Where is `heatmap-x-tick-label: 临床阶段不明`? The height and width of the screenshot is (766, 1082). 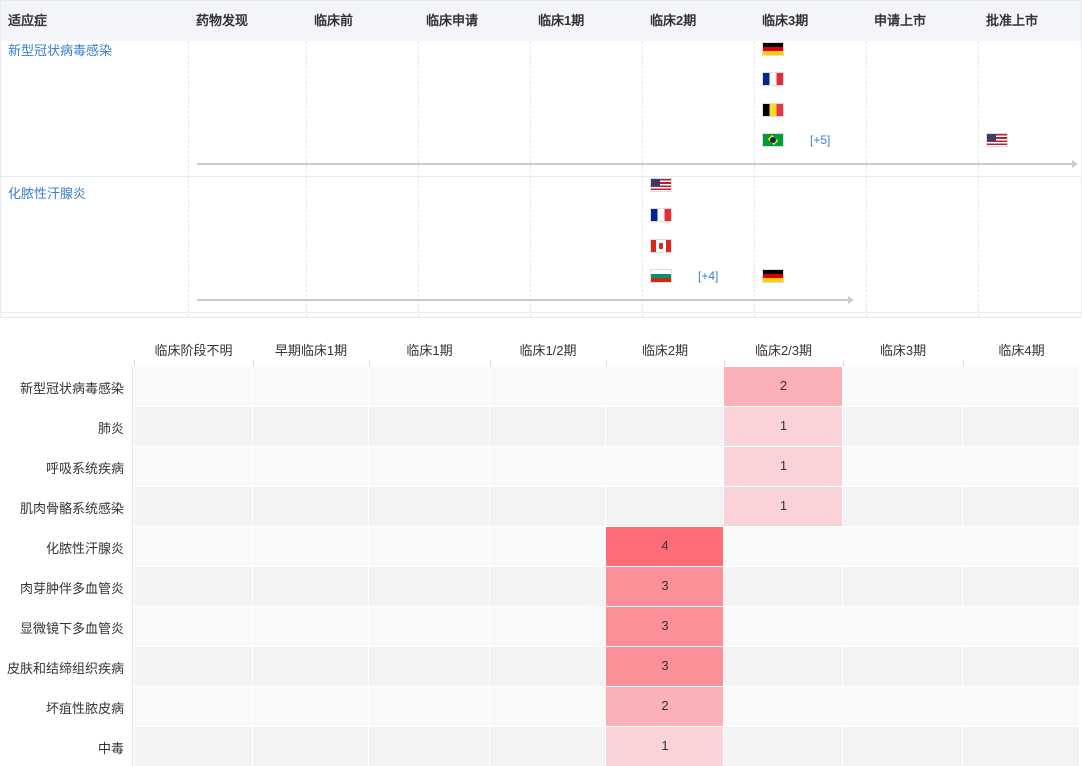
heatmap-x-tick-label: 临床阶段不明 is located at coordinates (193, 350).